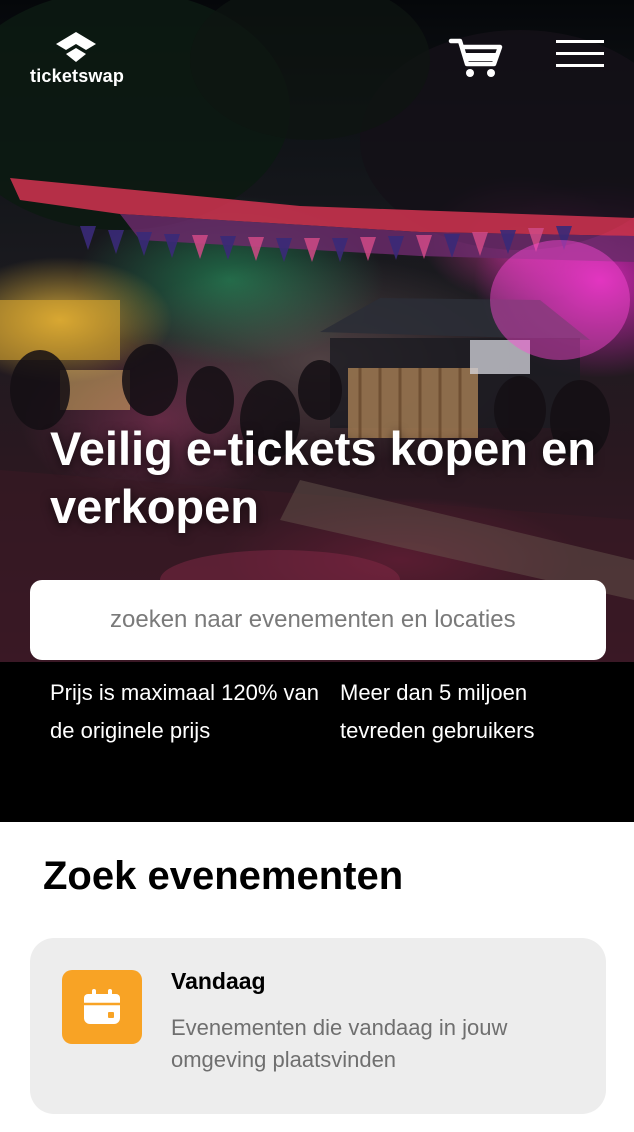  What do you see at coordinates (340, 620) in the screenshot?
I see `search-input` at bounding box center [340, 620].